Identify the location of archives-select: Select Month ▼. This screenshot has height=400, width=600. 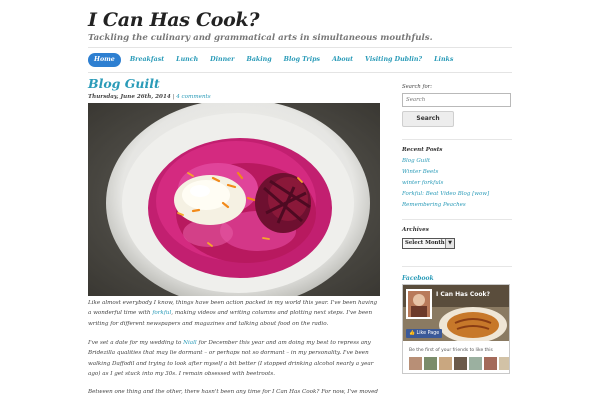
(428, 243).